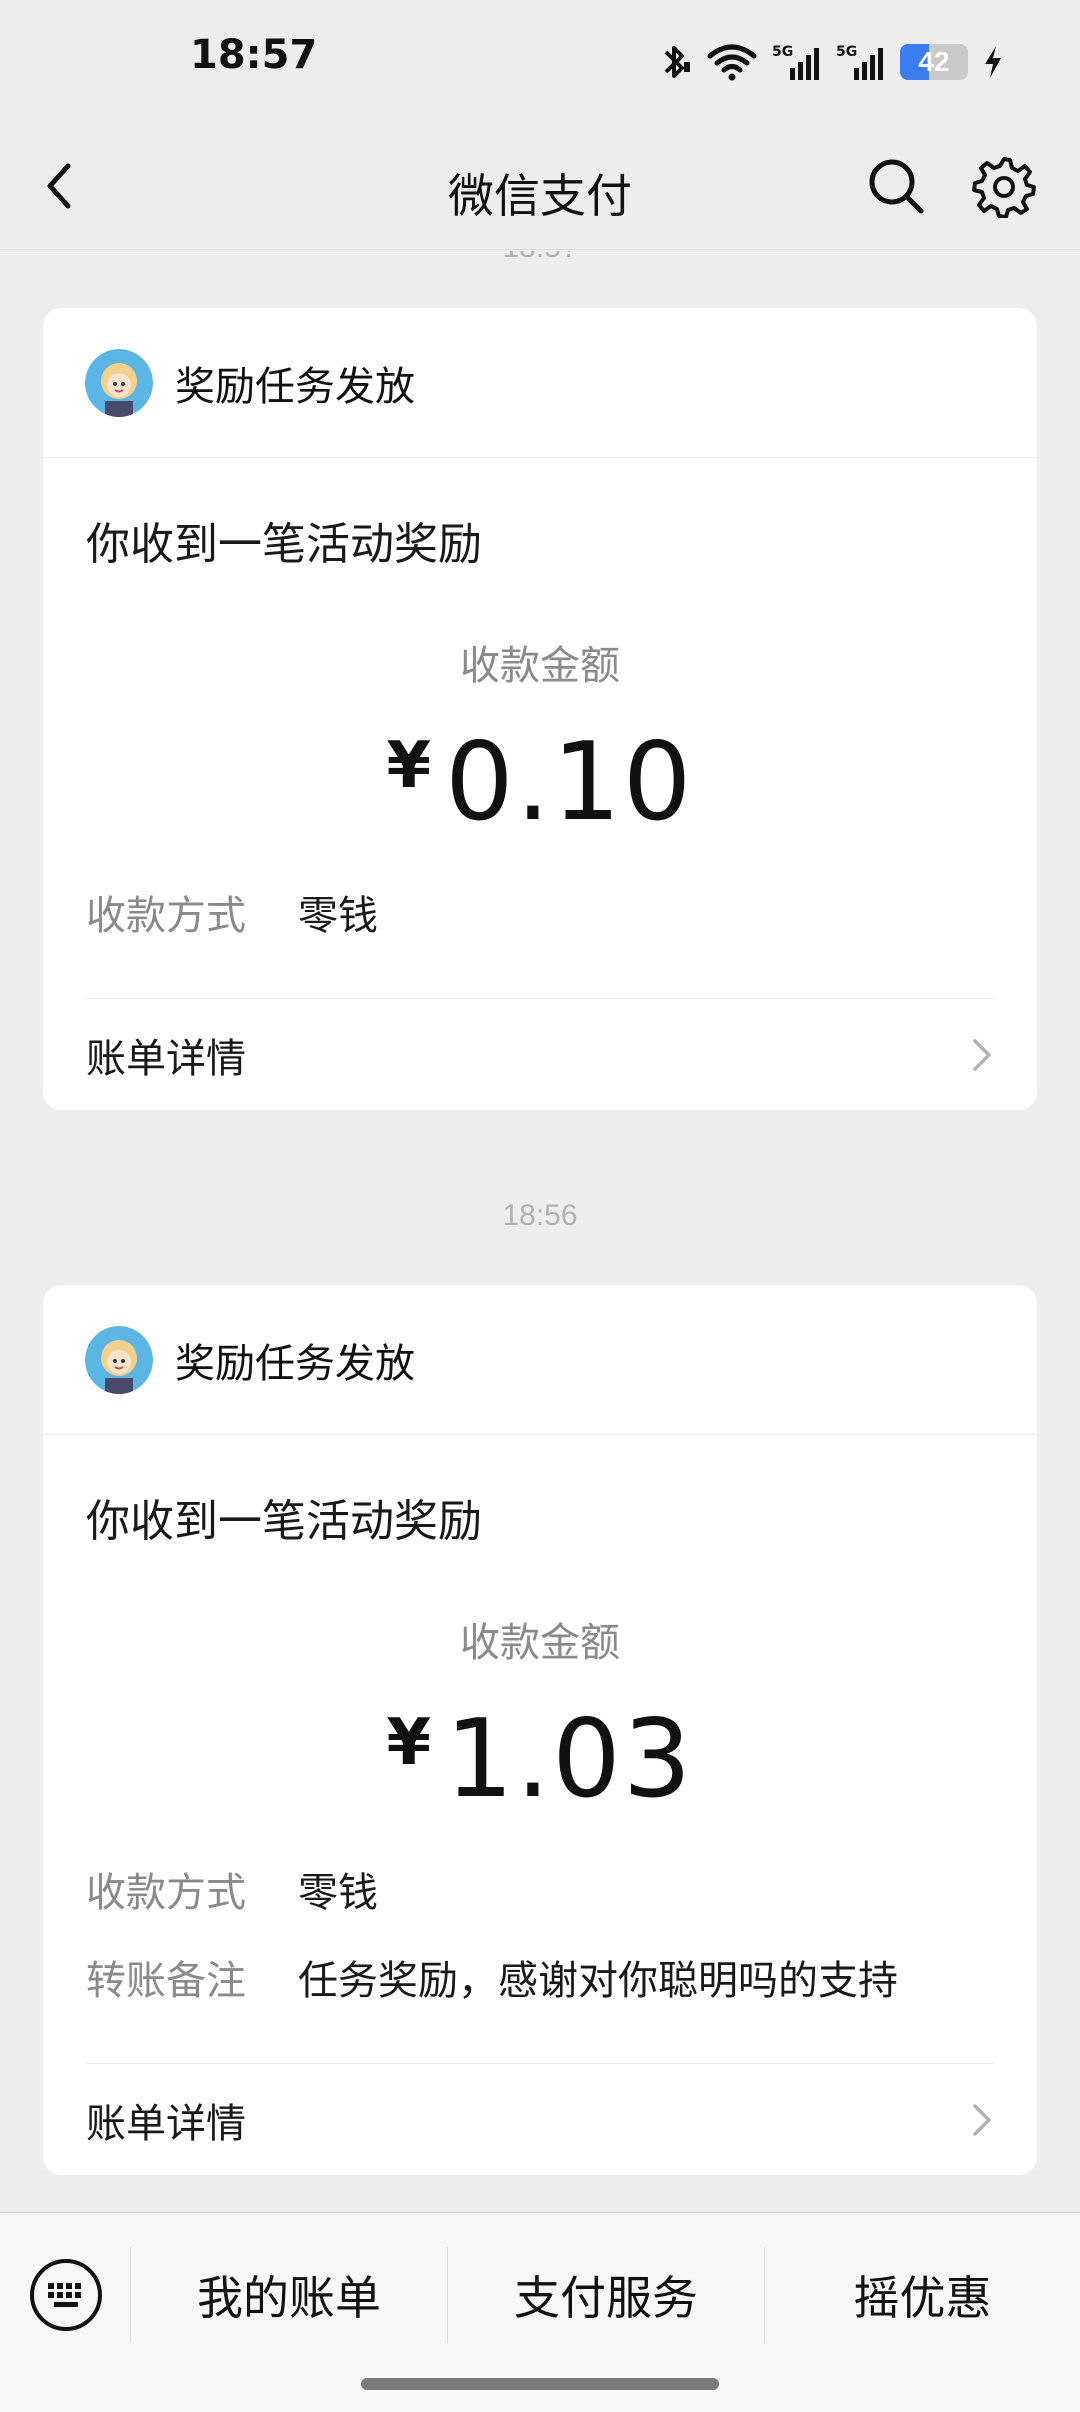 Image resolution: width=1080 pixels, height=2412 pixels. Describe the element at coordinates (254, 55) in the screenshot. I see `status-time: 18:57` at that location.